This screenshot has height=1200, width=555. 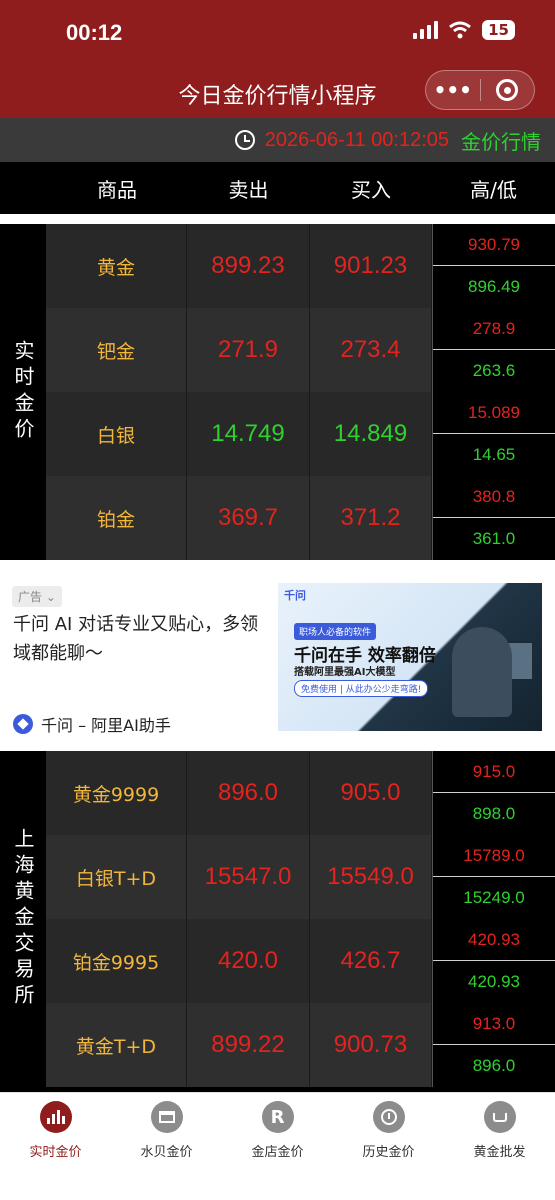 What do you see at coordinates (37, 596) in the screenshot?
I see `ad-tag: 广告 ⌄` at bounding box center [37, 596].